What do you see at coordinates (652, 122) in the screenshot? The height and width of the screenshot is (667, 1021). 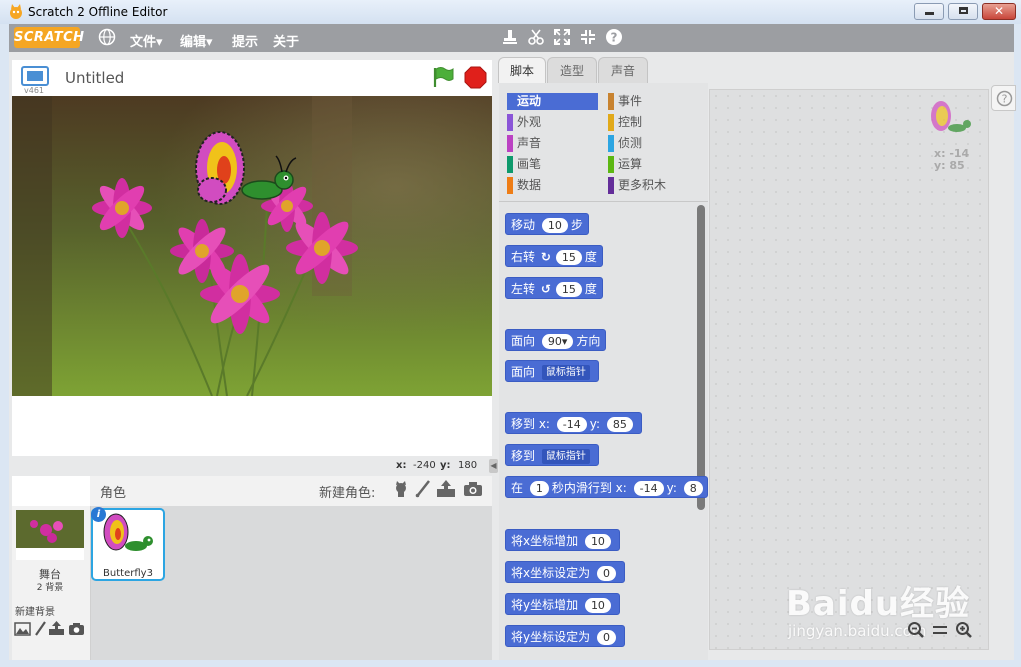 I see `category-right-1: 控制` at bounding box center [652, 122].